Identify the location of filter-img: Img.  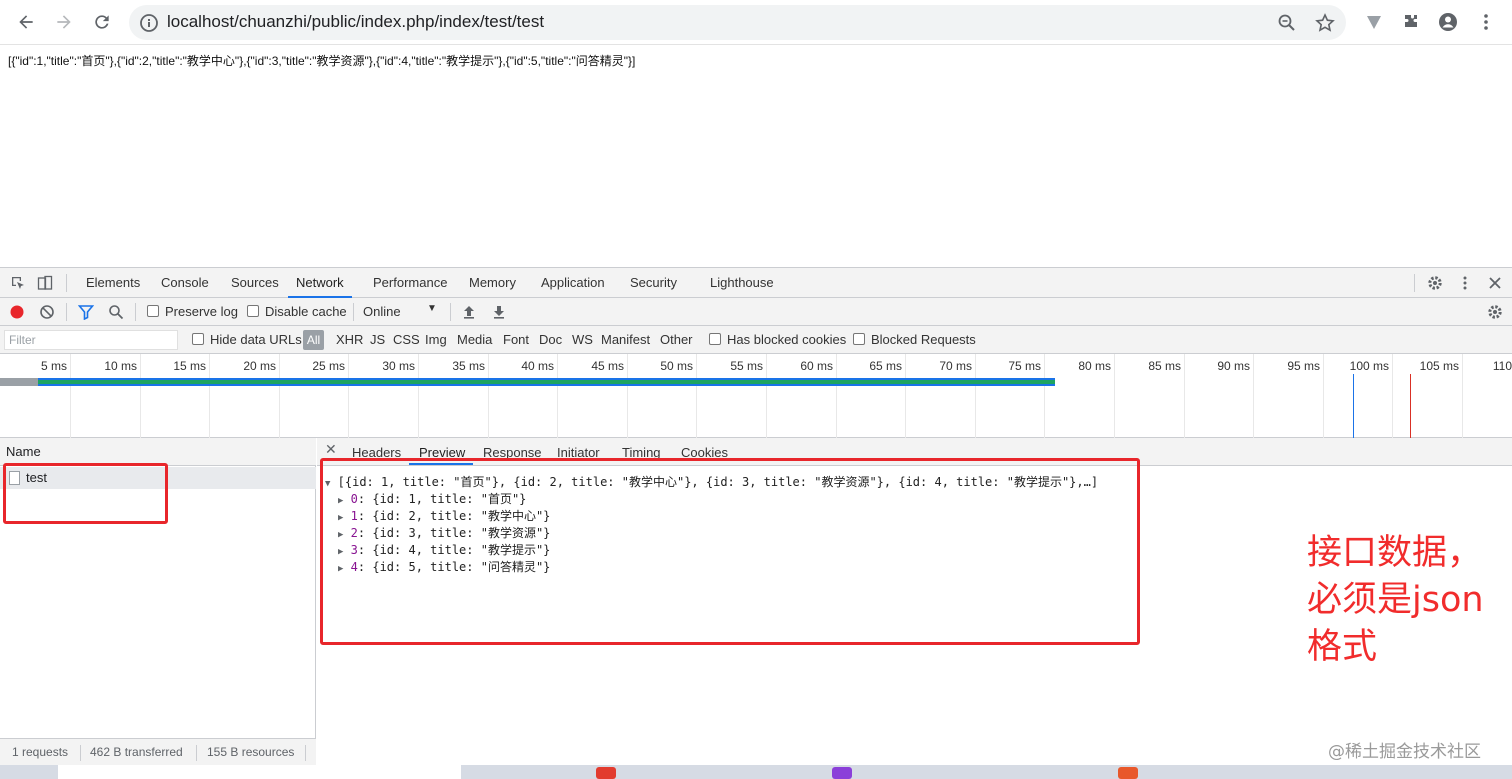
(436, 339).